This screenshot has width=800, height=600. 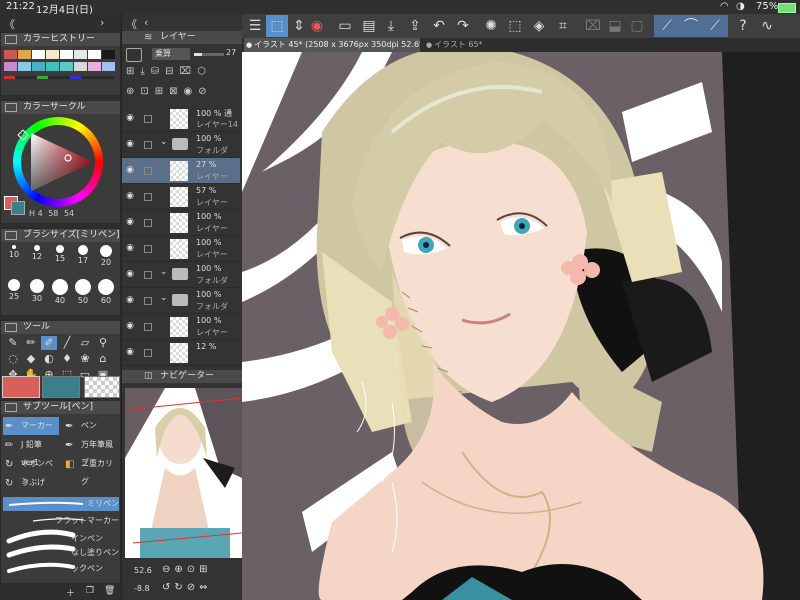 What do you see at coordinates (13, 359) in the screenshot?
I see `lasso-tool-icon: ◌` at bounding box center [13, 359].